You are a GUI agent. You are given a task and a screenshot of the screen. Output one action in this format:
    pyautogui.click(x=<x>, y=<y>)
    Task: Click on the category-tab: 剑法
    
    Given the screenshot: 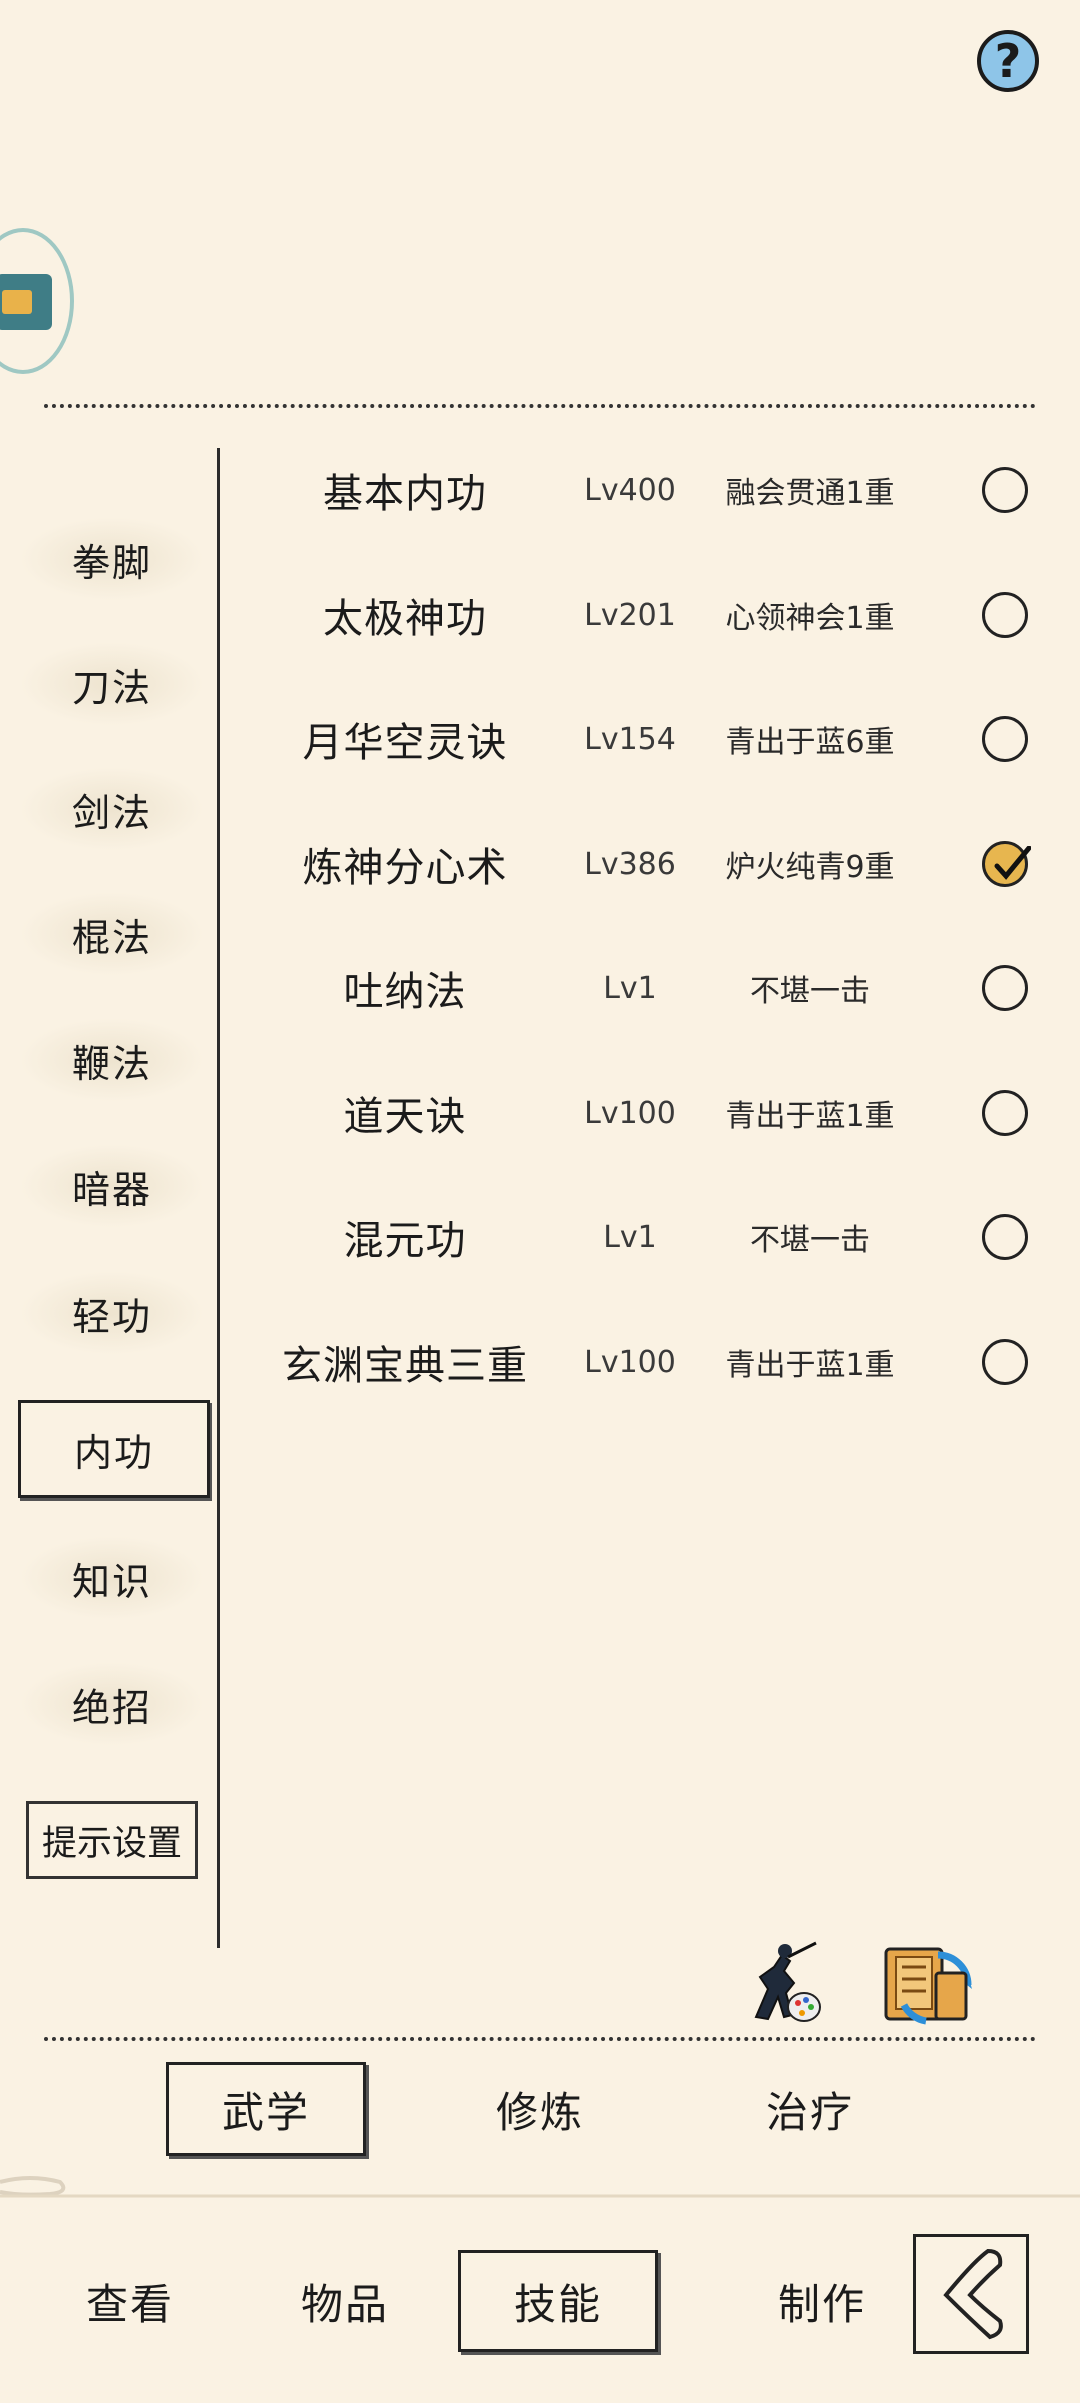 What is the action you would take?
    pyautogui.click(x=112, y=809)
    